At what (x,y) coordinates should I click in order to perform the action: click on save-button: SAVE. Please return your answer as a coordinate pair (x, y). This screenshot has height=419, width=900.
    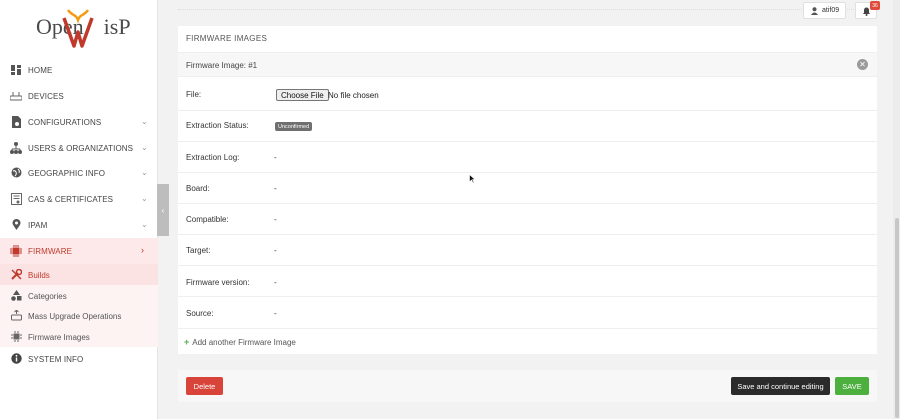
    Looking at the image, I should click on (852, 386).